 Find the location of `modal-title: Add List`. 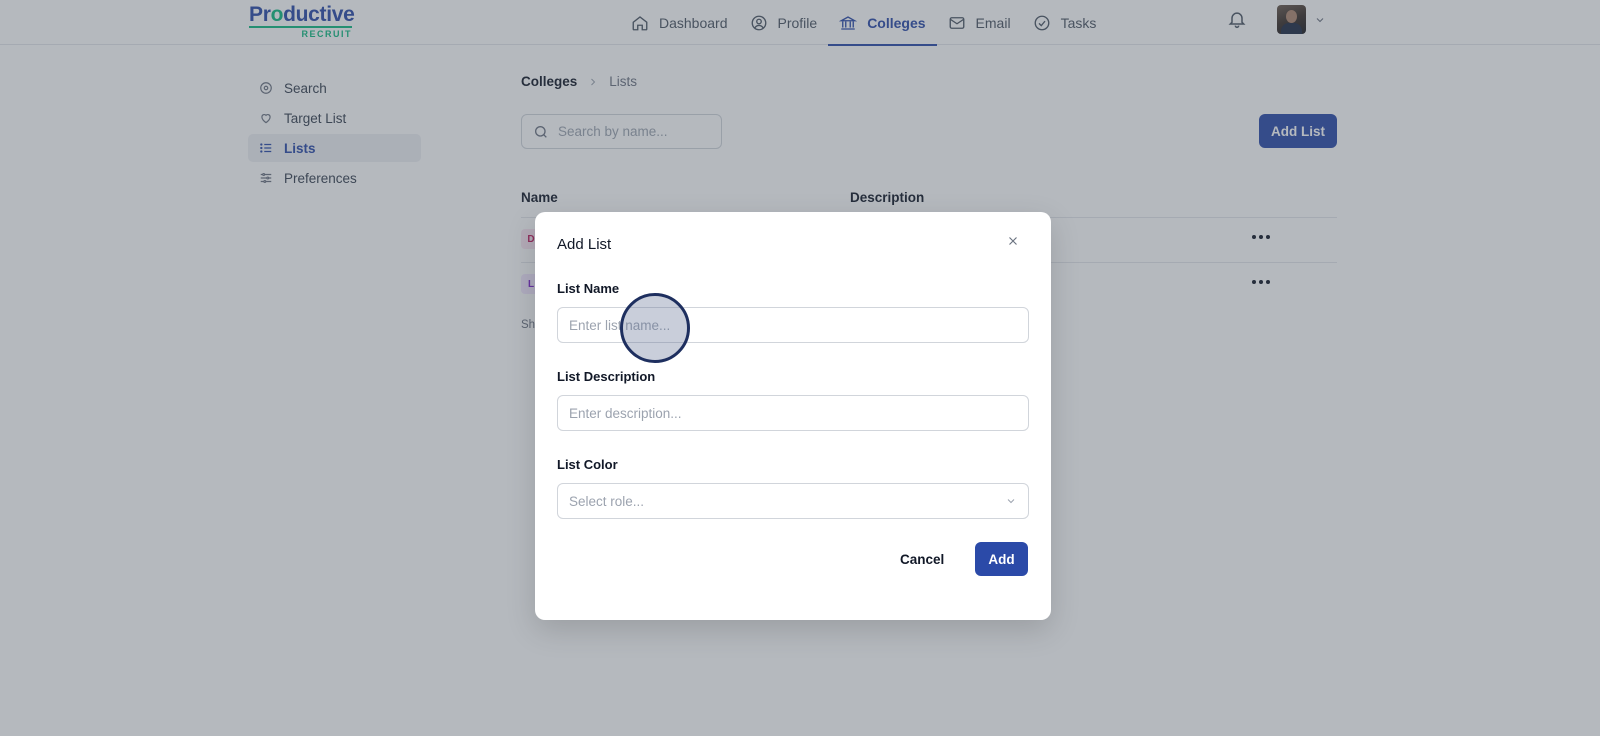

modal-title: Add List is located at coordinates (584, 244).